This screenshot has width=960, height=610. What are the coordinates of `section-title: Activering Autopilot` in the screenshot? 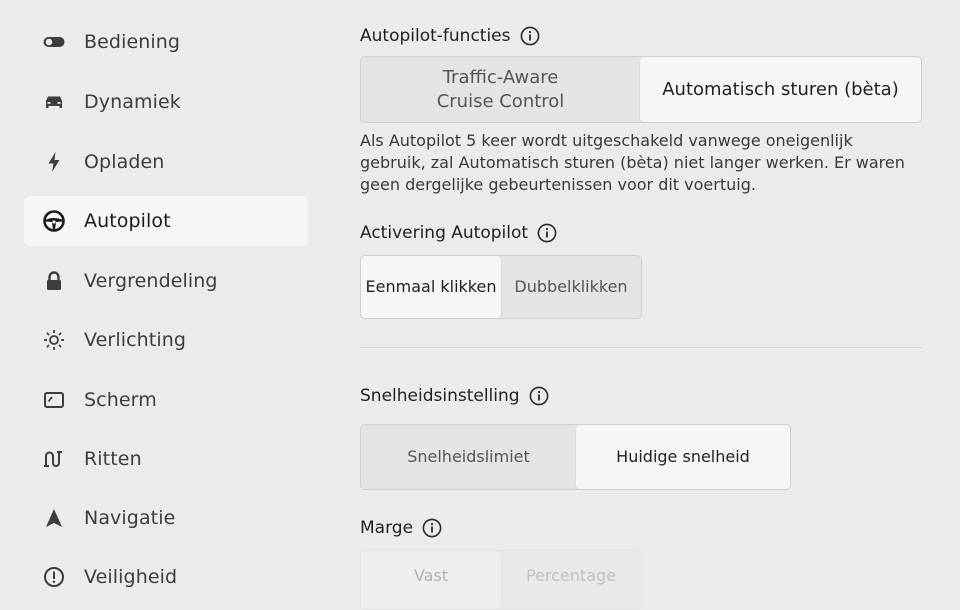 It's located at (444, 233).